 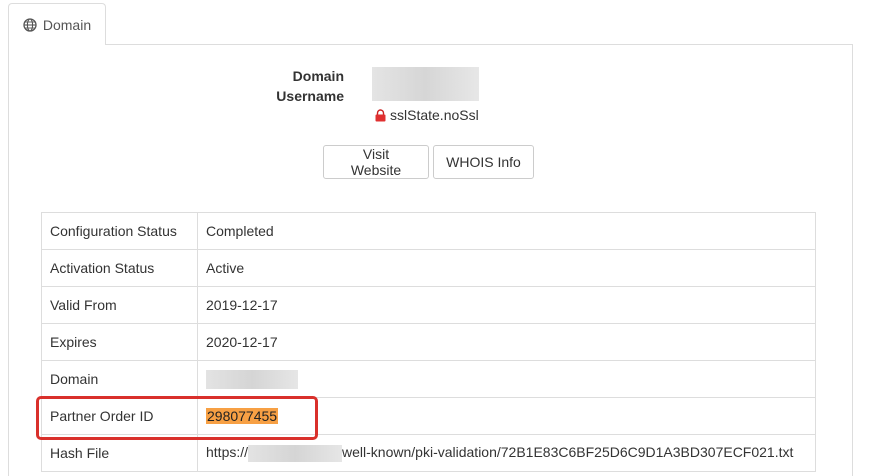 What do you see at coordinates (425, 84) in the screenshot?
I see `redacted-domain-username` at bounding box center [425, 84].